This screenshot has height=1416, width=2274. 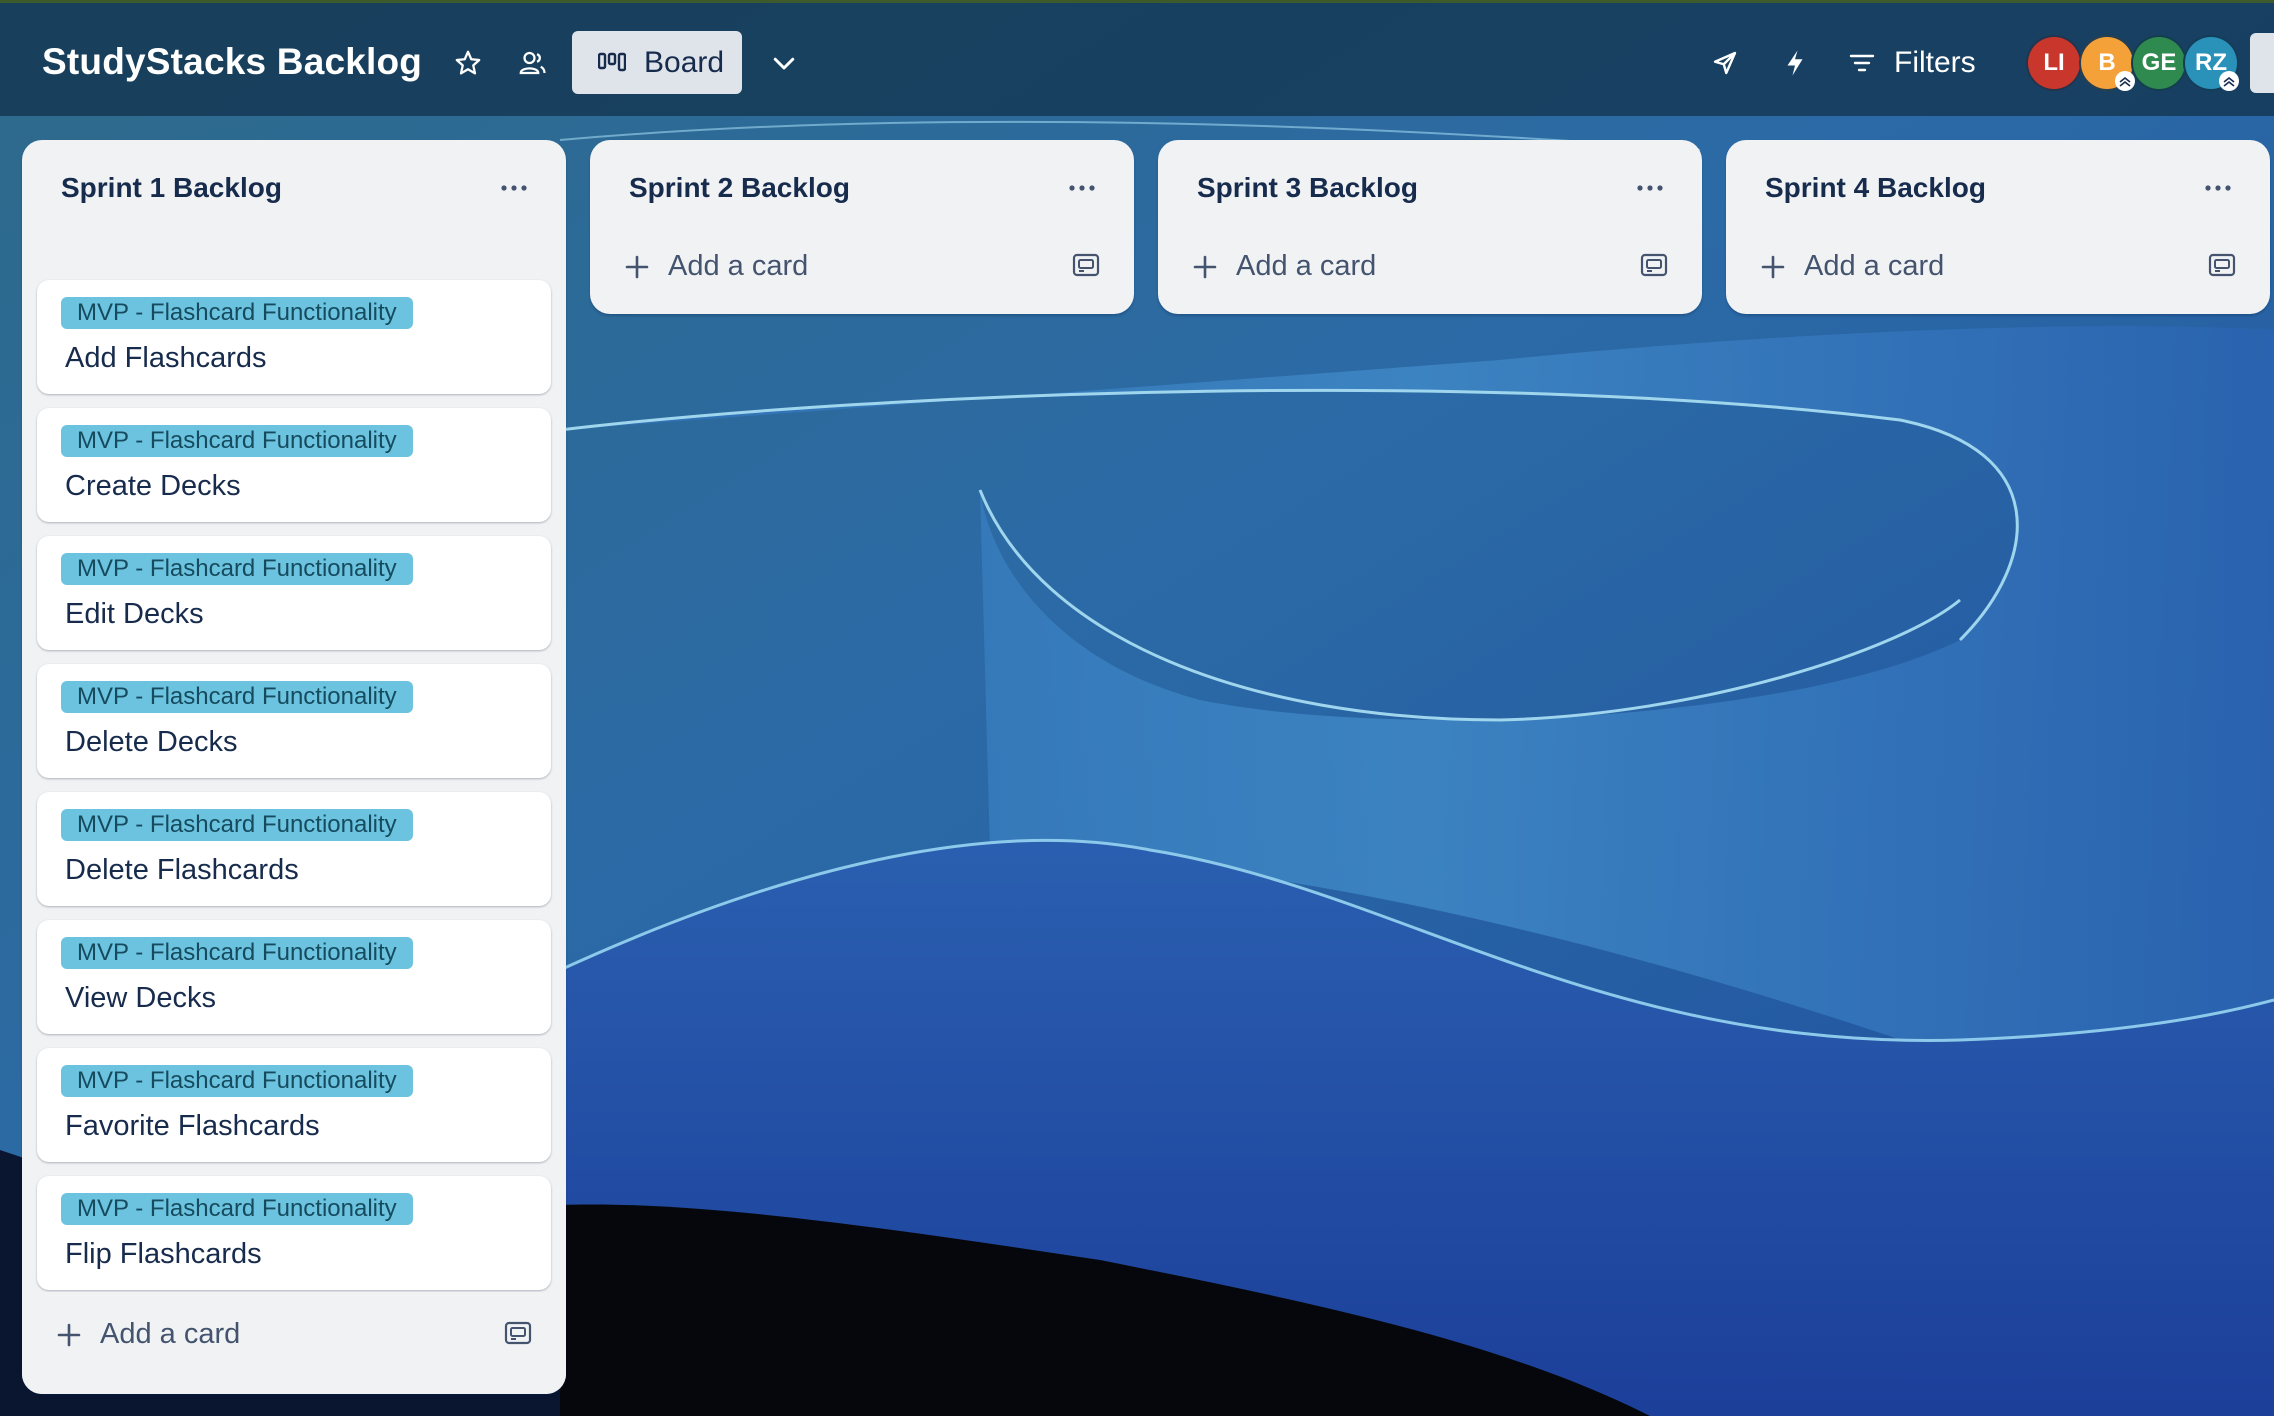 I want to click on list-title: Sprint 1 Backlog, so click(x=171, y=188).